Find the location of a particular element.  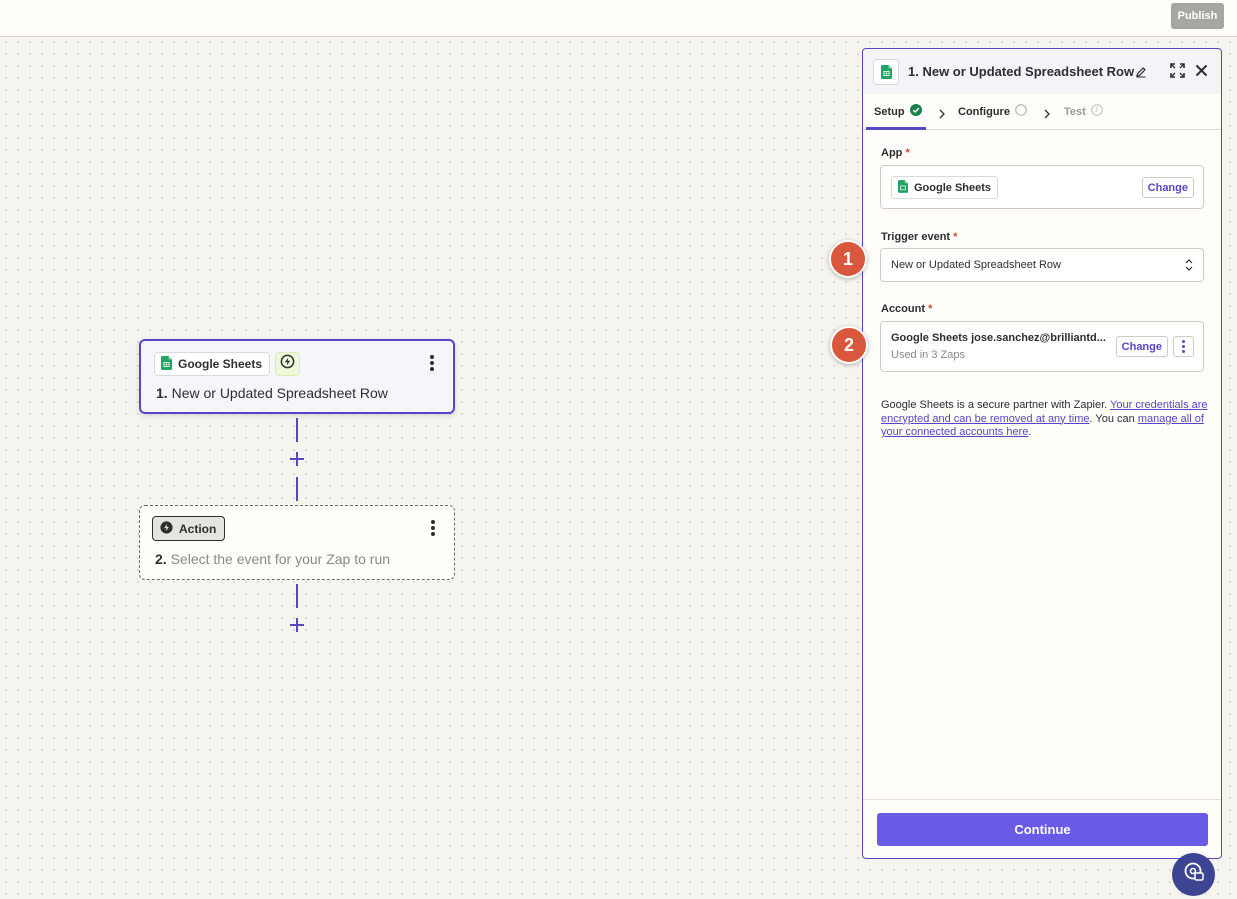

app-field: Google Sheets Change is located at coordinates (1042, 187).